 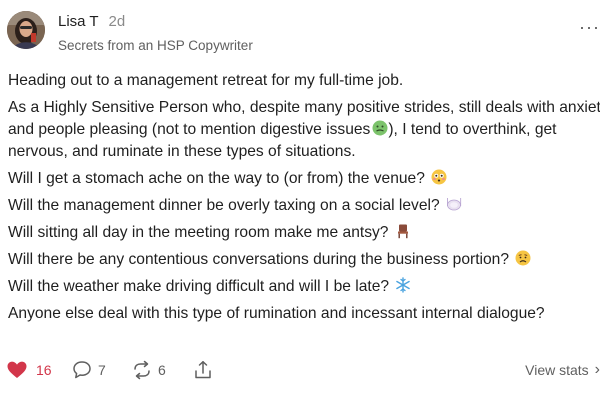 I want to click on comment-button: 7, so click(x=89, y=370).